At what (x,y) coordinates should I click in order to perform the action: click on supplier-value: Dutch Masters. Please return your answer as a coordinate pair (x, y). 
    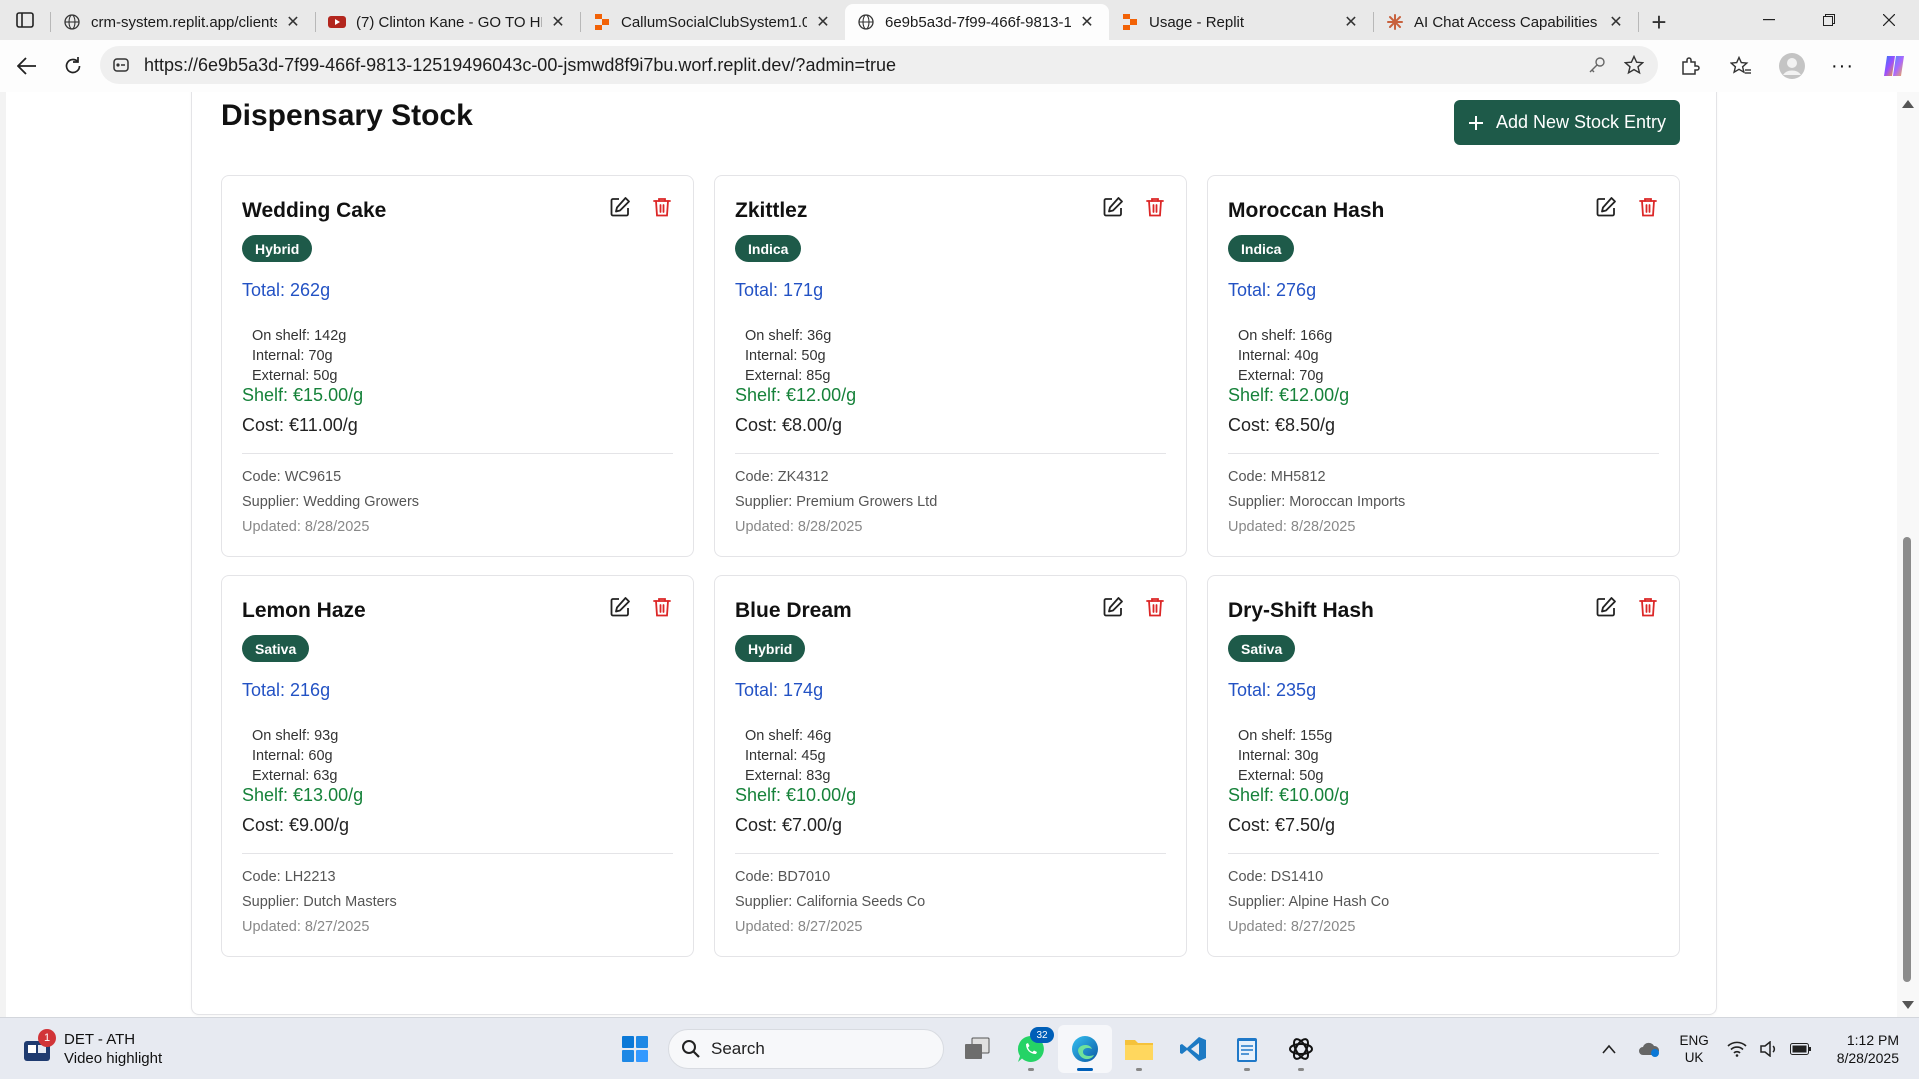
    Looking at the image, I should click on (350, 902).